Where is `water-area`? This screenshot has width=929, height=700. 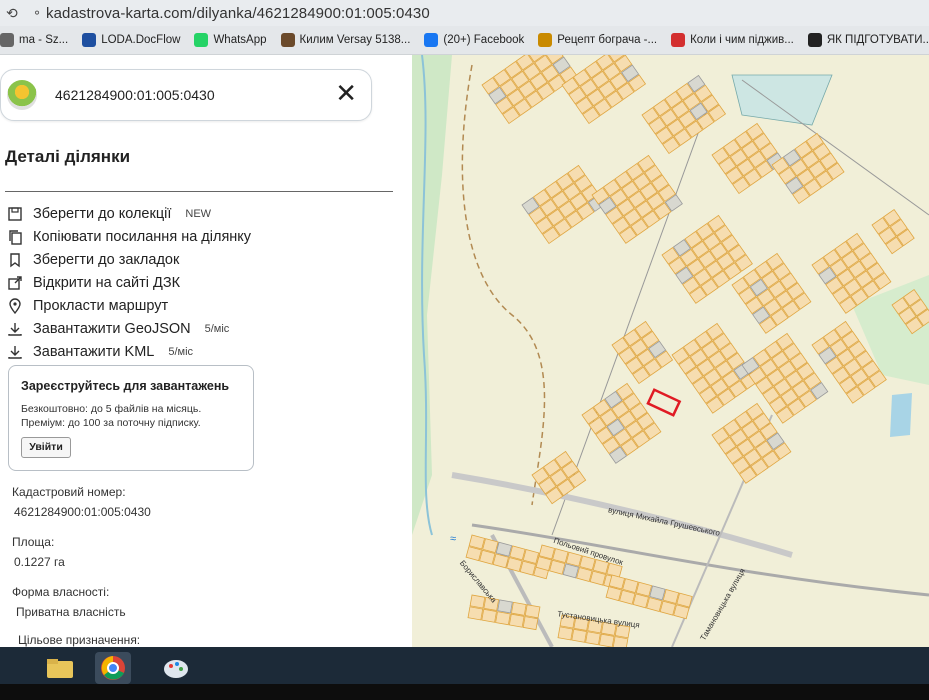
water-area is located at coordinates (782, 100).